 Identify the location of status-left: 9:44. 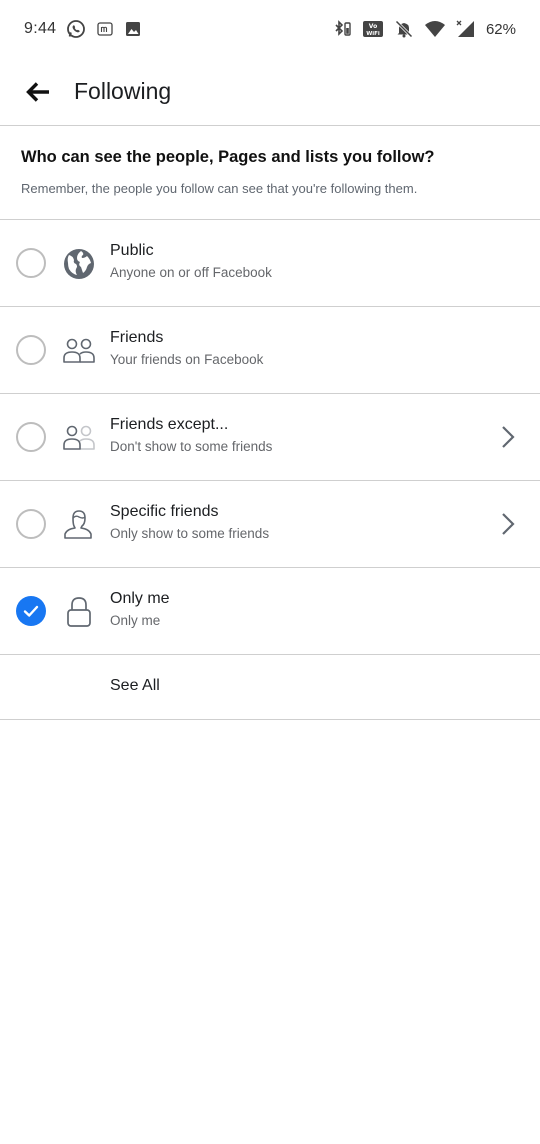
(83, 29).